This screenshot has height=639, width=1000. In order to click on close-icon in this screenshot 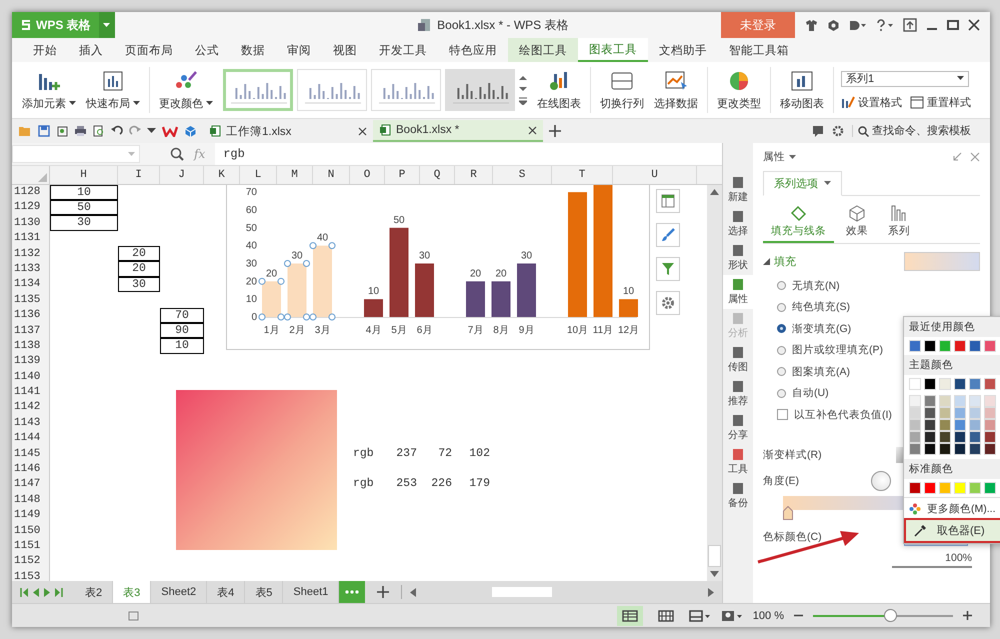, I will do `click(532, 130)`.